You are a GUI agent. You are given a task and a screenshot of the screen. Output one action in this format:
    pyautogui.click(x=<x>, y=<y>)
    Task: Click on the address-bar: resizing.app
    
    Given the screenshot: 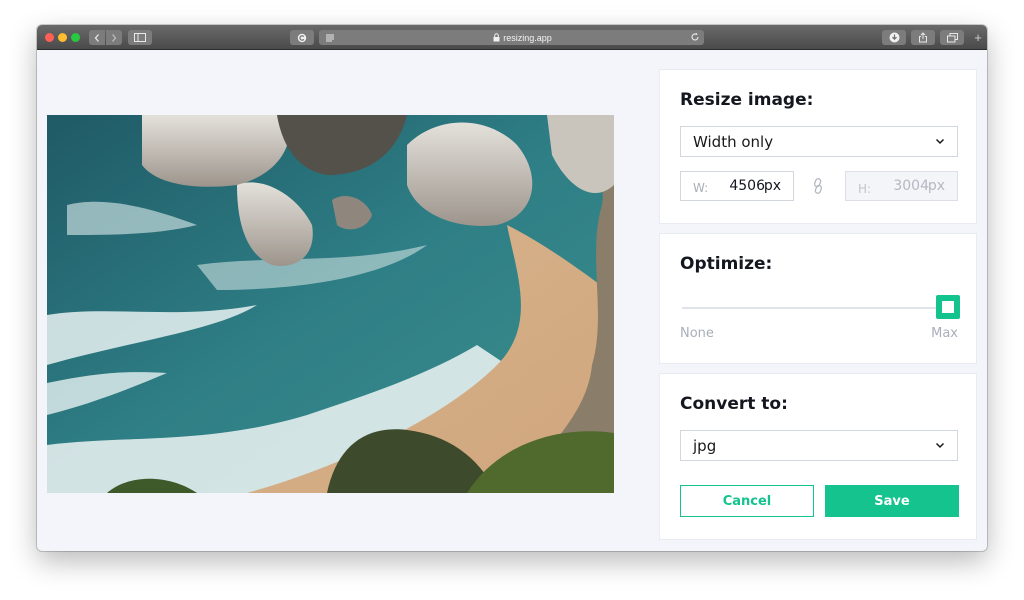 What is the action you would take?
    pyautogui.click(x=522, y=37)
    